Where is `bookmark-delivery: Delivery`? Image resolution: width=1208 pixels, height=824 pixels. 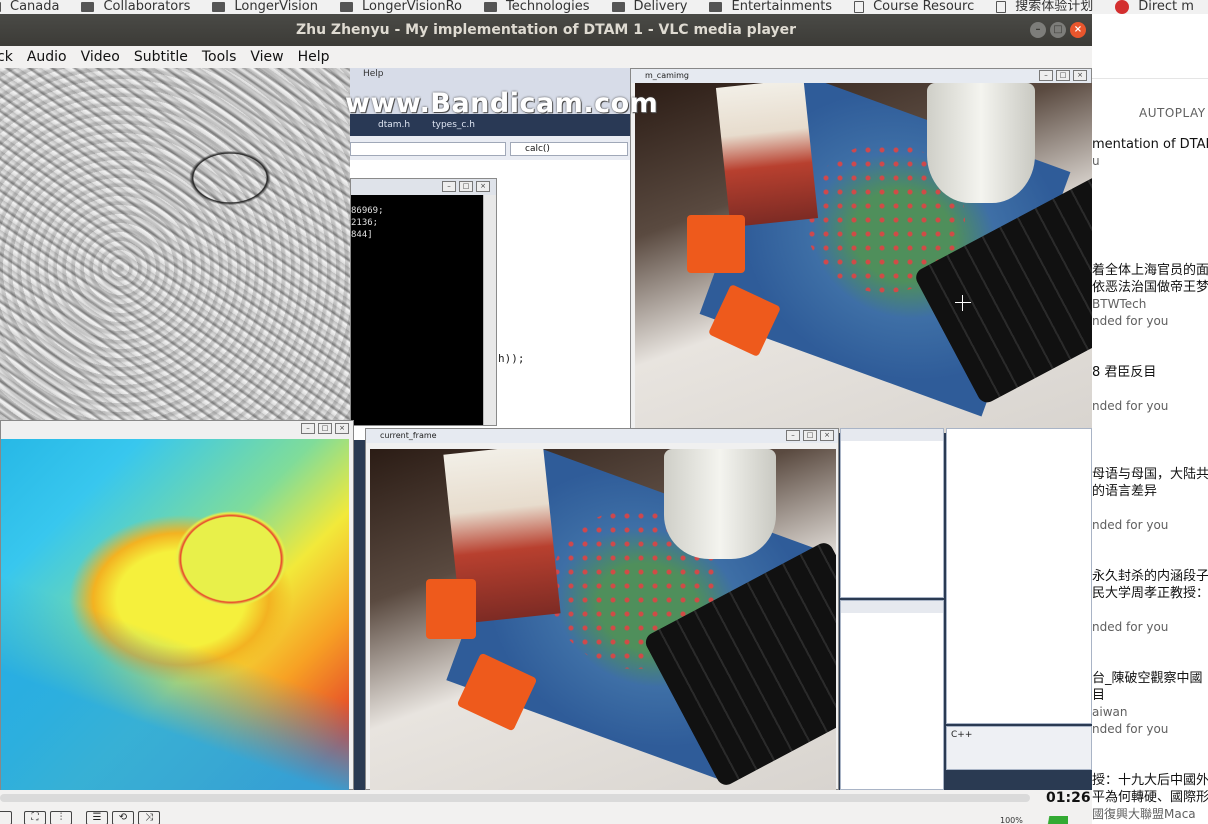
bookmark-delivery: Delivery is located at coordinates (649, 7).